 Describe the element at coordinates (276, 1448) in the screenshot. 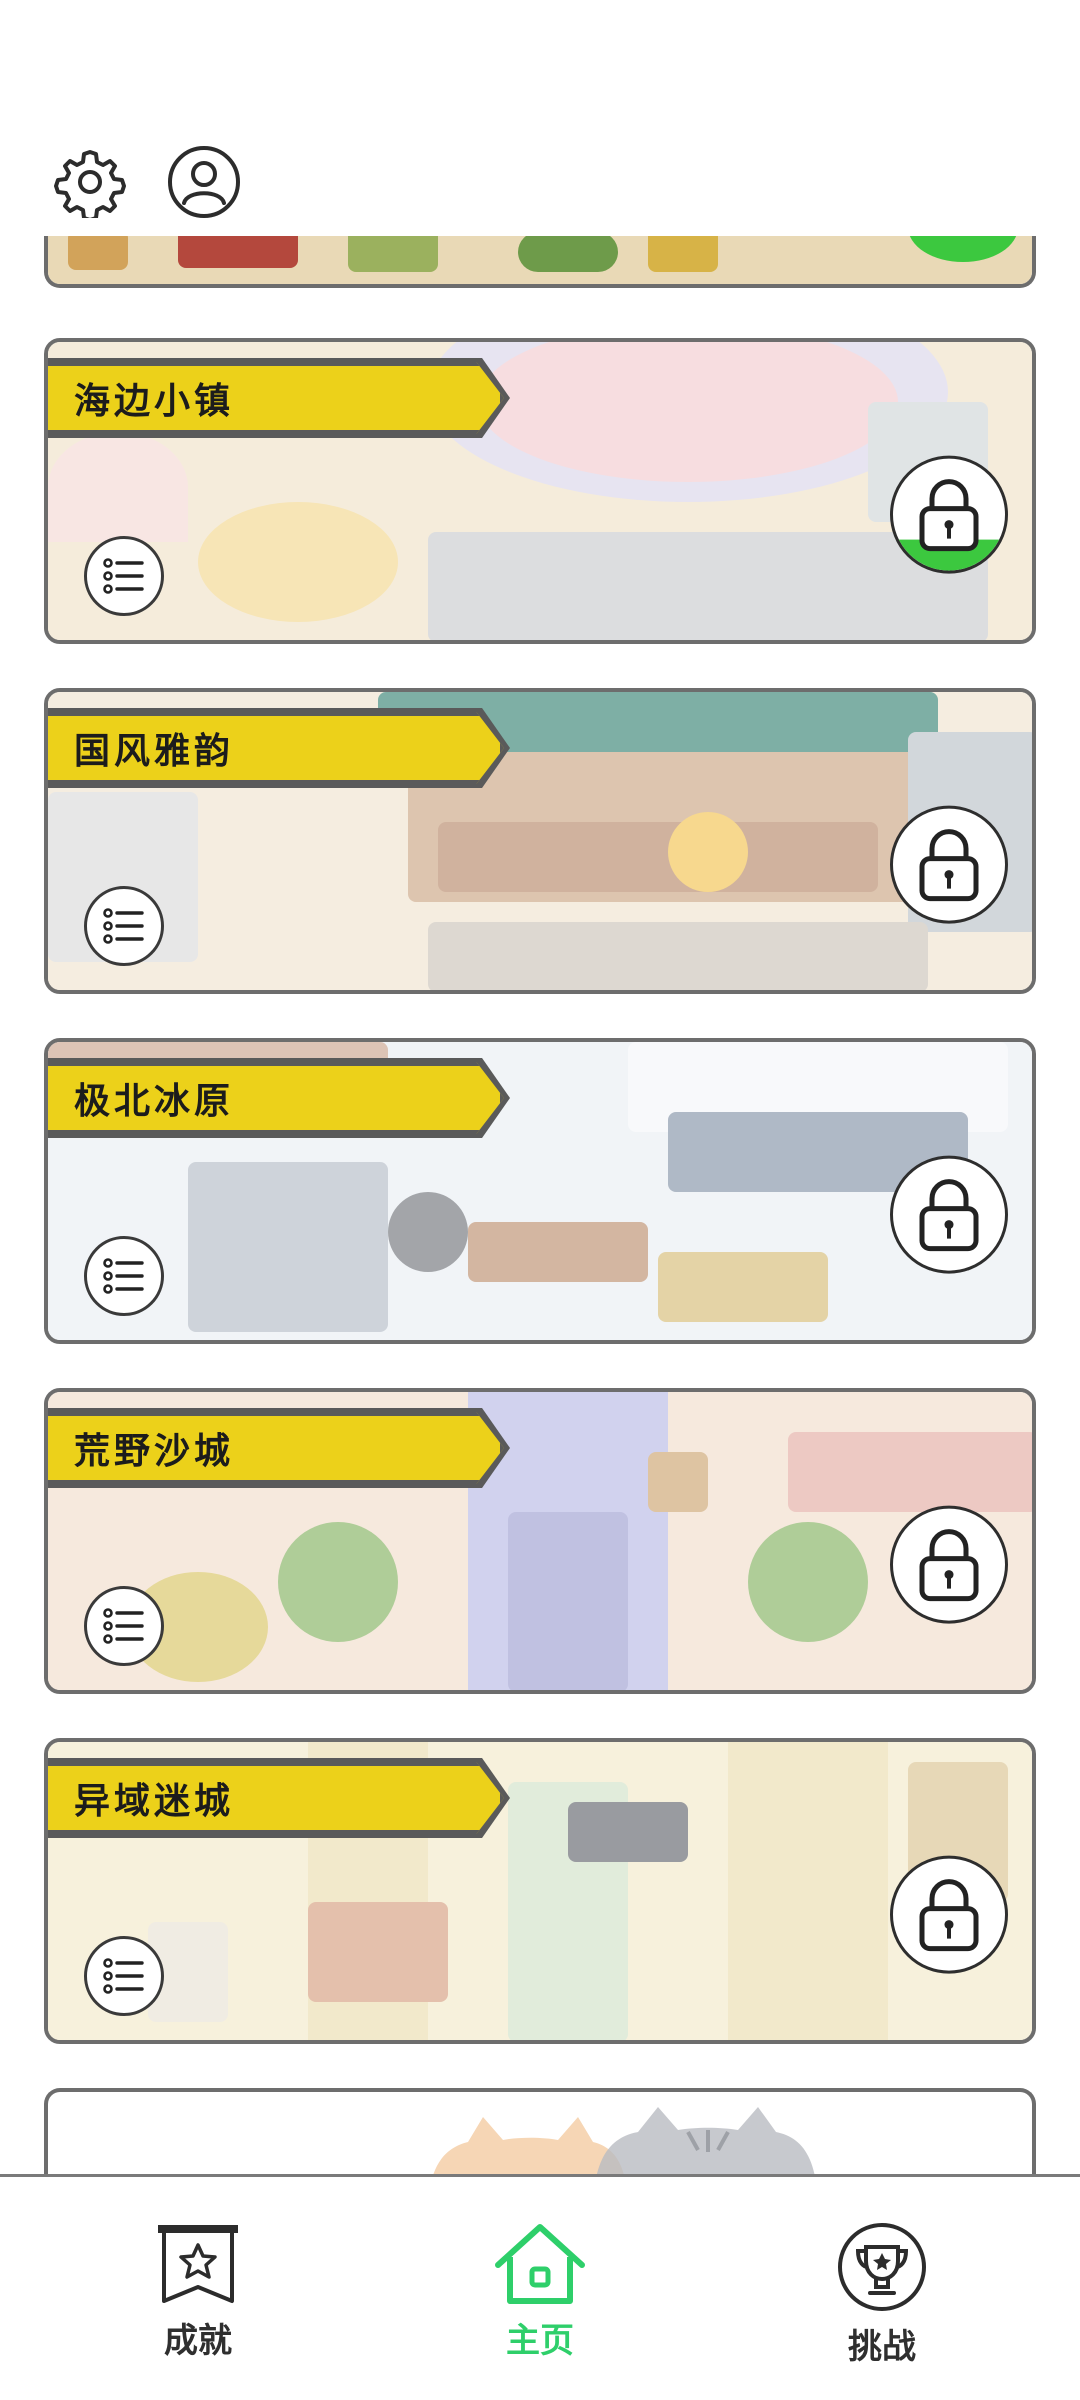

I see `level-title: 荒野沙城` at that location.